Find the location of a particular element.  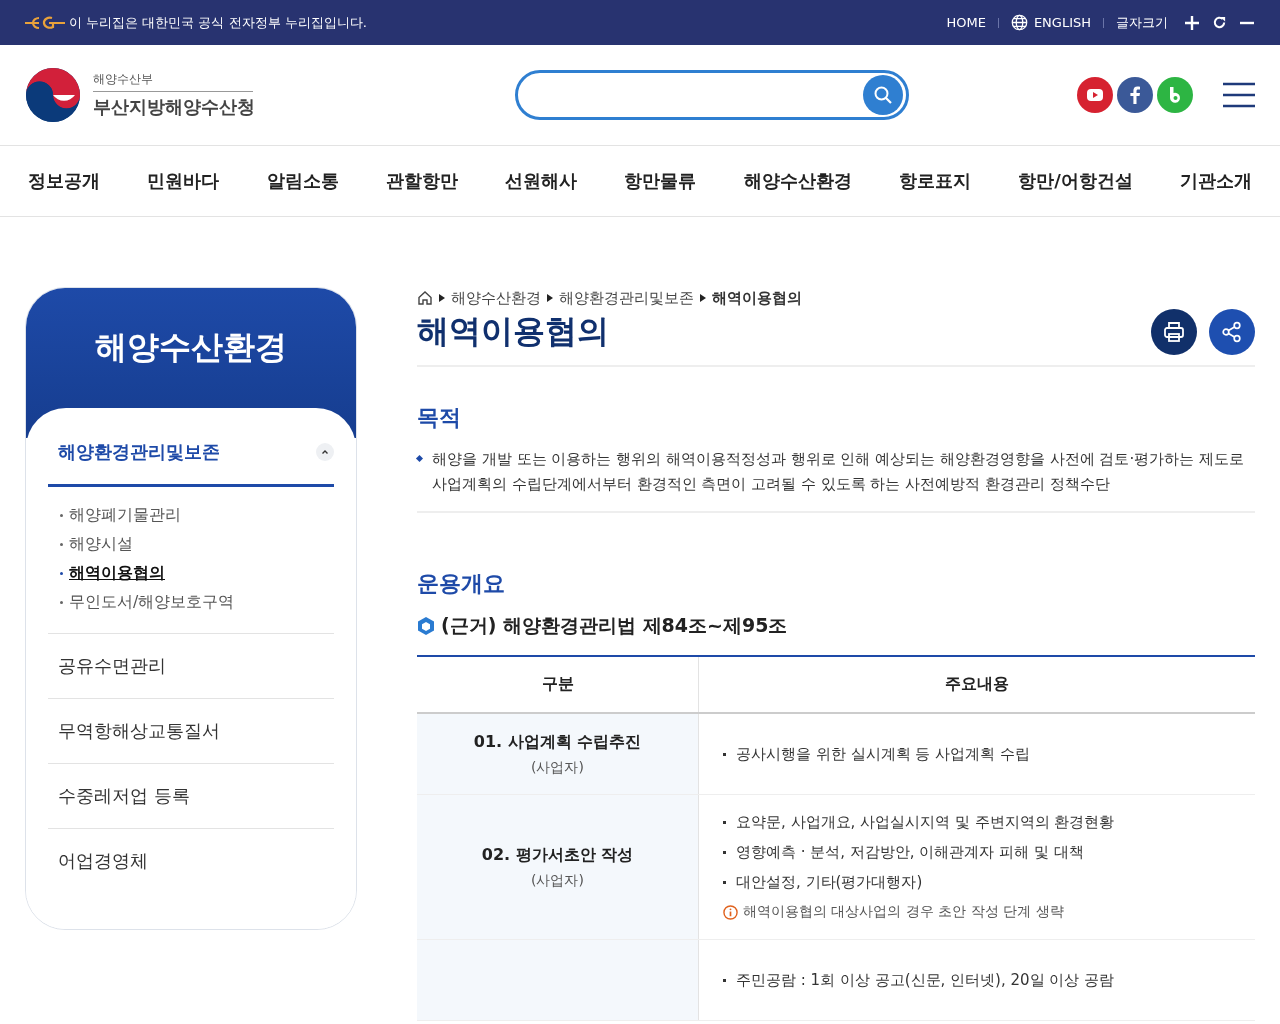

content-text: 영향예측 · 분석, 저감방안, 이해관계자 피해 및 대책 is located at coordinates (910, 852).